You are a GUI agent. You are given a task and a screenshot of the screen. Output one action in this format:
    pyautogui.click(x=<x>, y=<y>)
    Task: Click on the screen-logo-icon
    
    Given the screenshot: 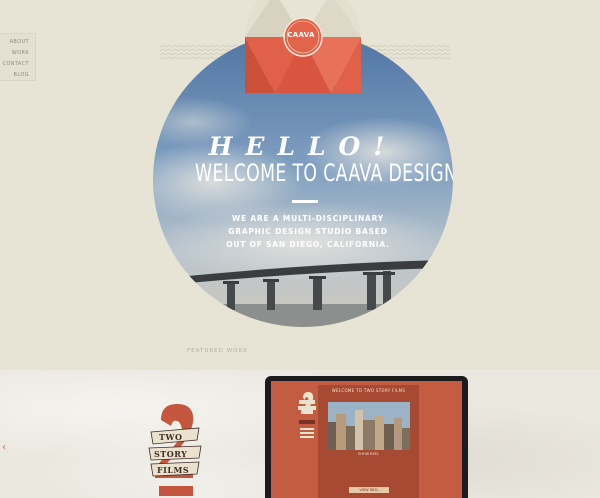 What is the action you would take?
    pyautogui.click(x=307, y=415)
    